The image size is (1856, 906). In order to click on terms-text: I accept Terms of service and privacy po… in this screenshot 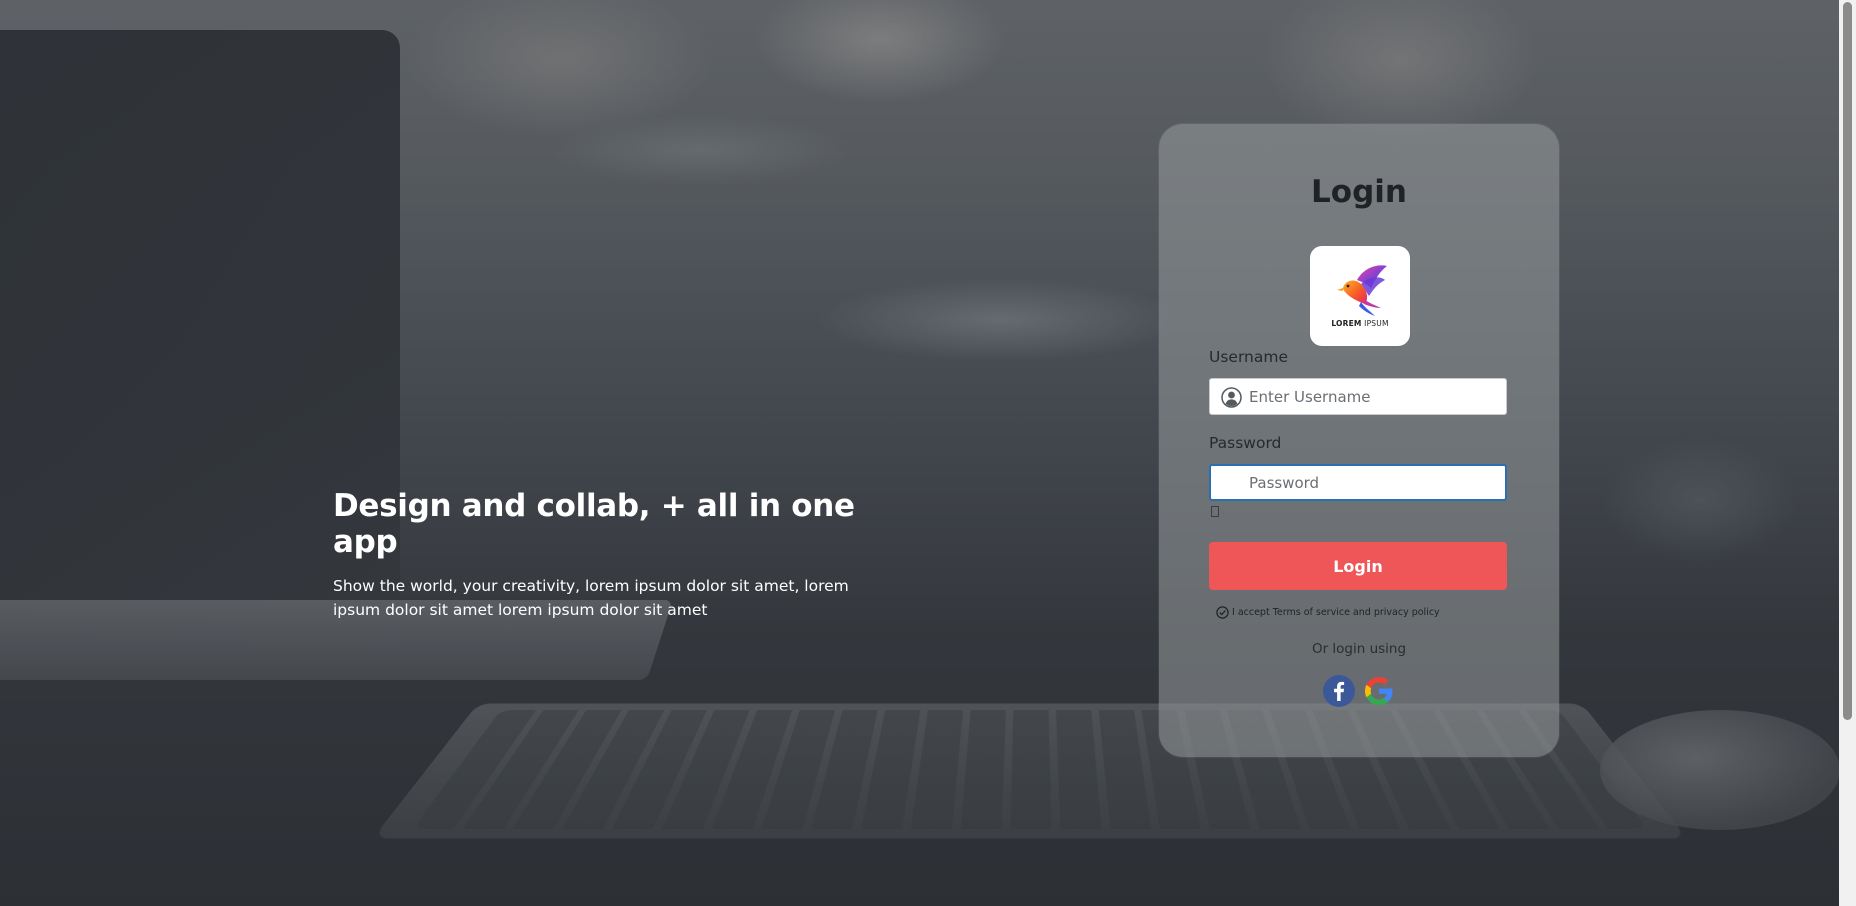, I will do `click(1336, 612)`.